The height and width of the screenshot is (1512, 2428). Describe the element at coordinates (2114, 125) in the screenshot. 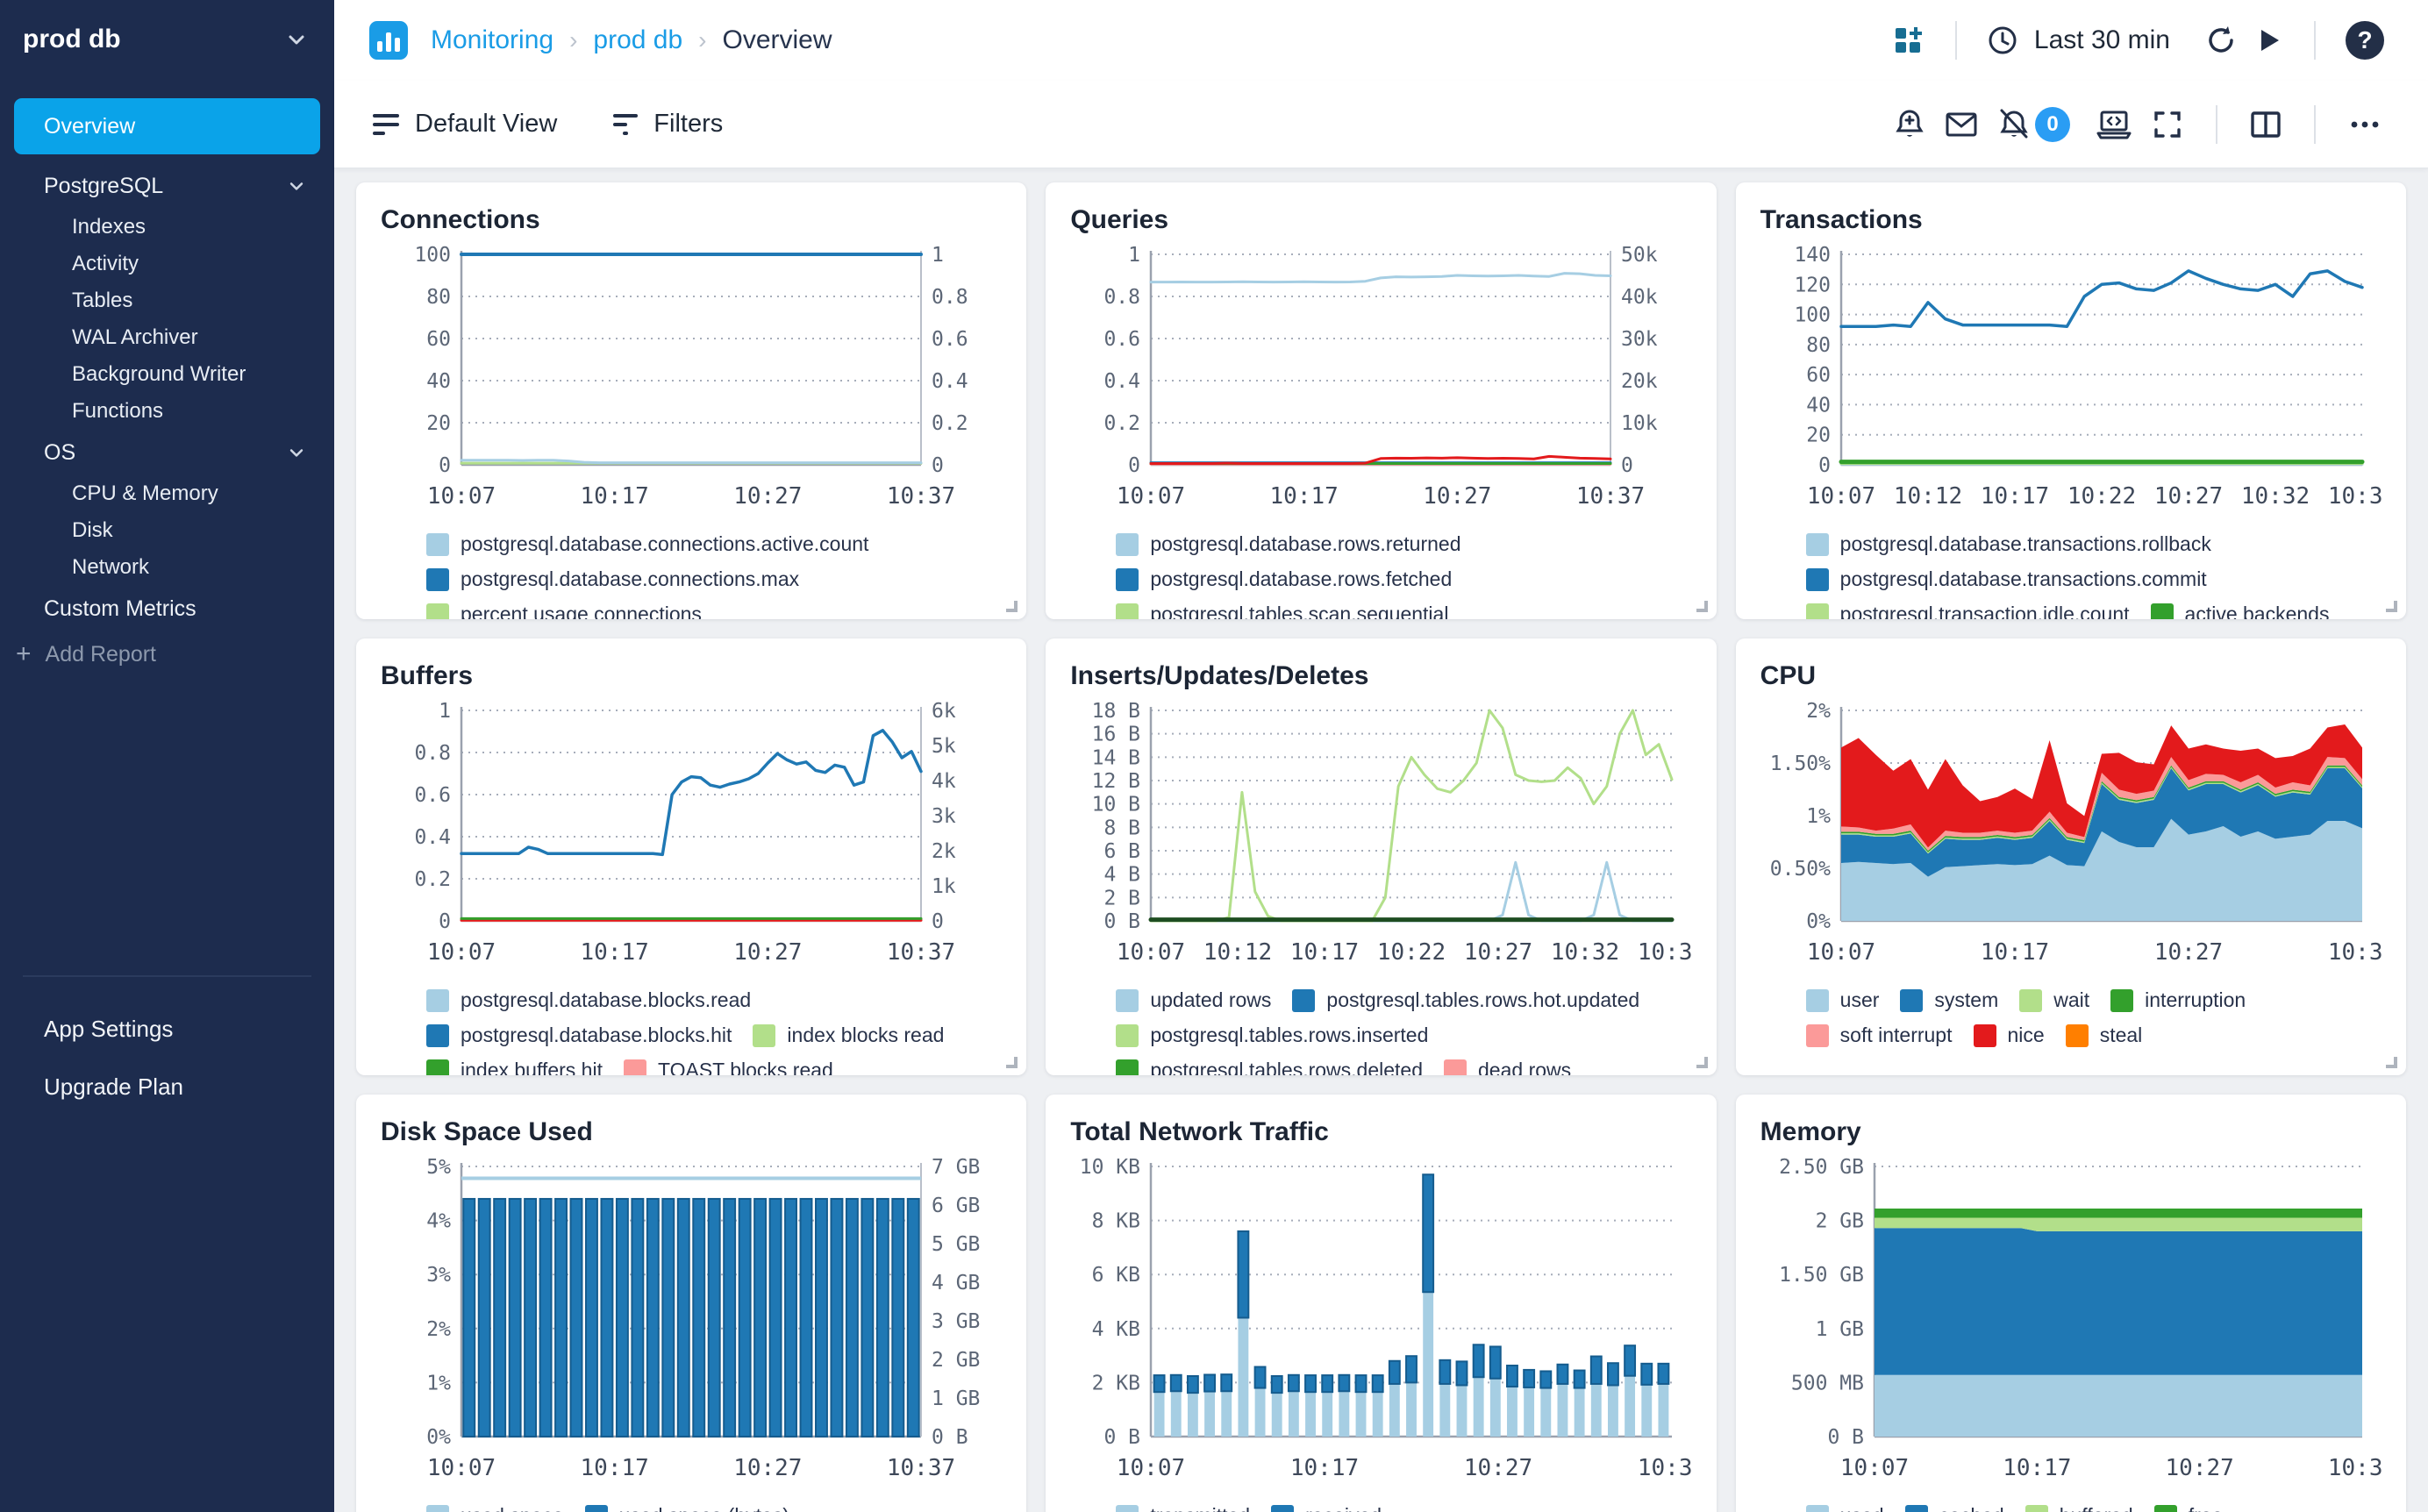

I see `laptop-code-icon` at that location.